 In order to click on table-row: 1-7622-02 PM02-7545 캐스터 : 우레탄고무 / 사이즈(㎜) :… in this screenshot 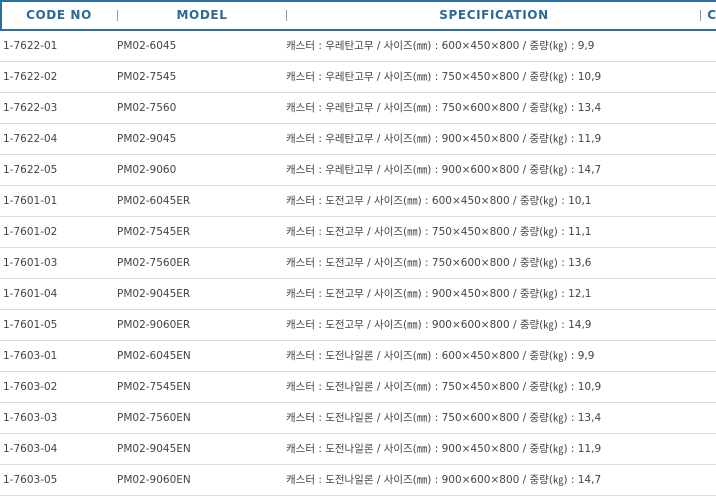, I will do `click(358, 77)`.